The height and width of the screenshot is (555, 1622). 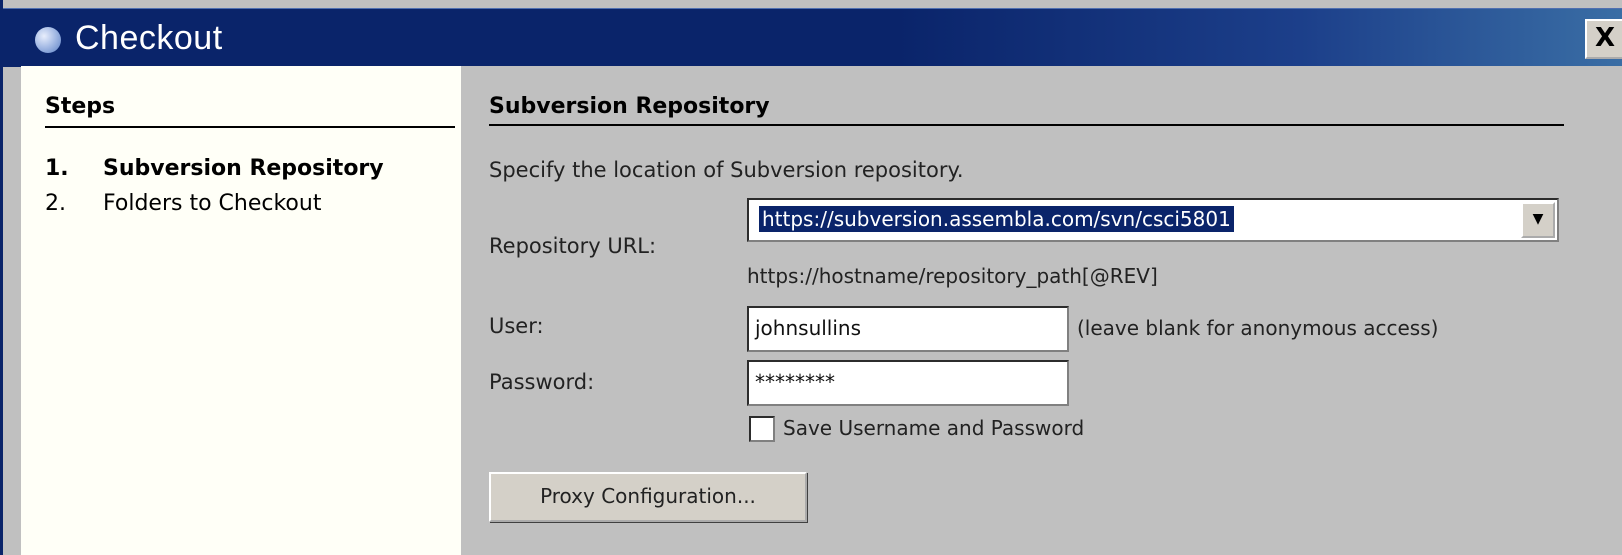 I want to click on repository-url-label: Repository URL:, so click(x=573, y=246).